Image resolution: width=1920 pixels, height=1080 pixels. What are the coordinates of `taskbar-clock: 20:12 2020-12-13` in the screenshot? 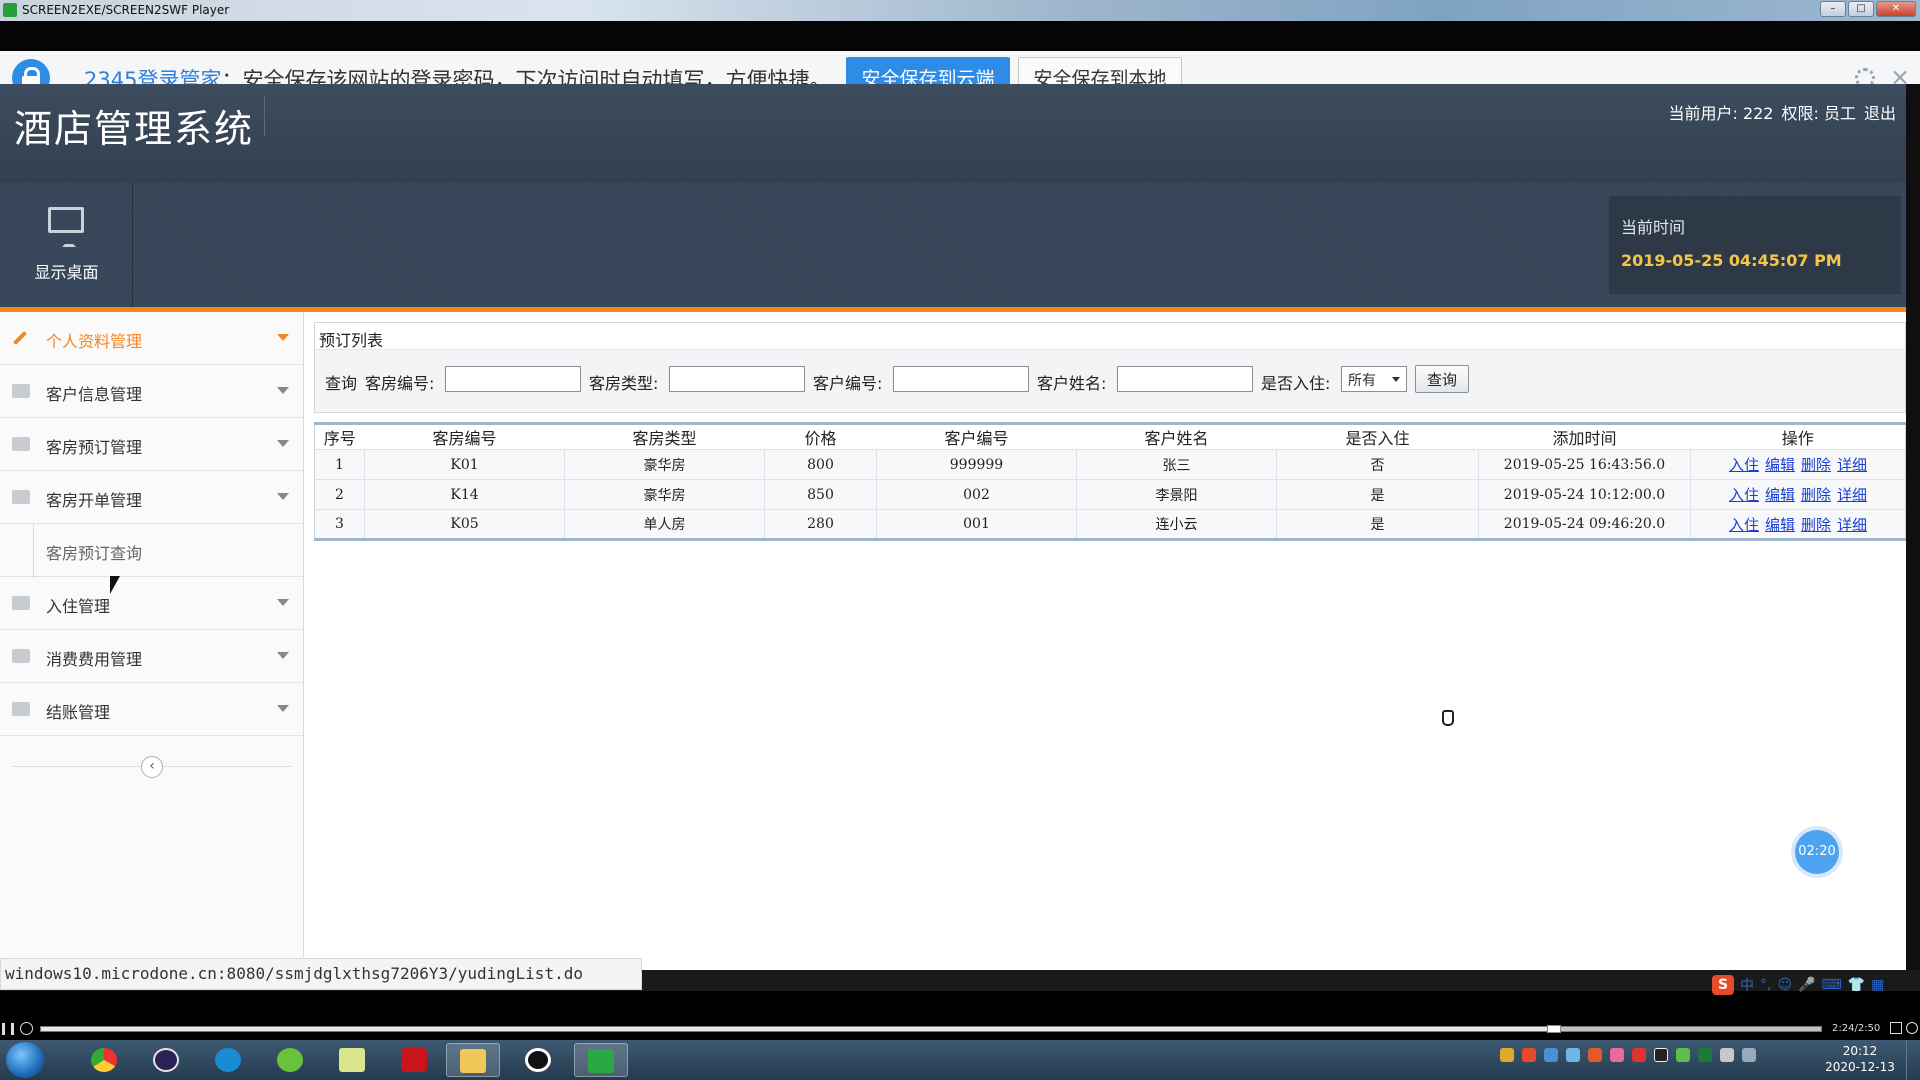 It's located at (1860, 1059).